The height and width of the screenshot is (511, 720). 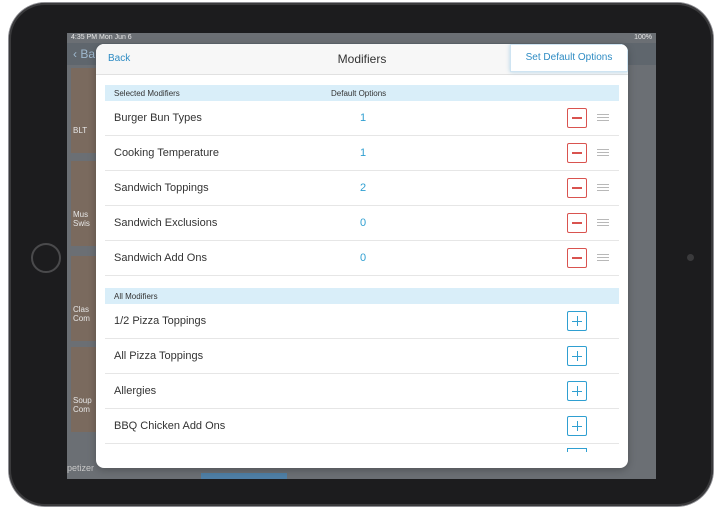 What do you see at coordinates (84, 298) in the screenshot?
I see `background-menu-tile: Clas Com` at bounding box center [84, 298].